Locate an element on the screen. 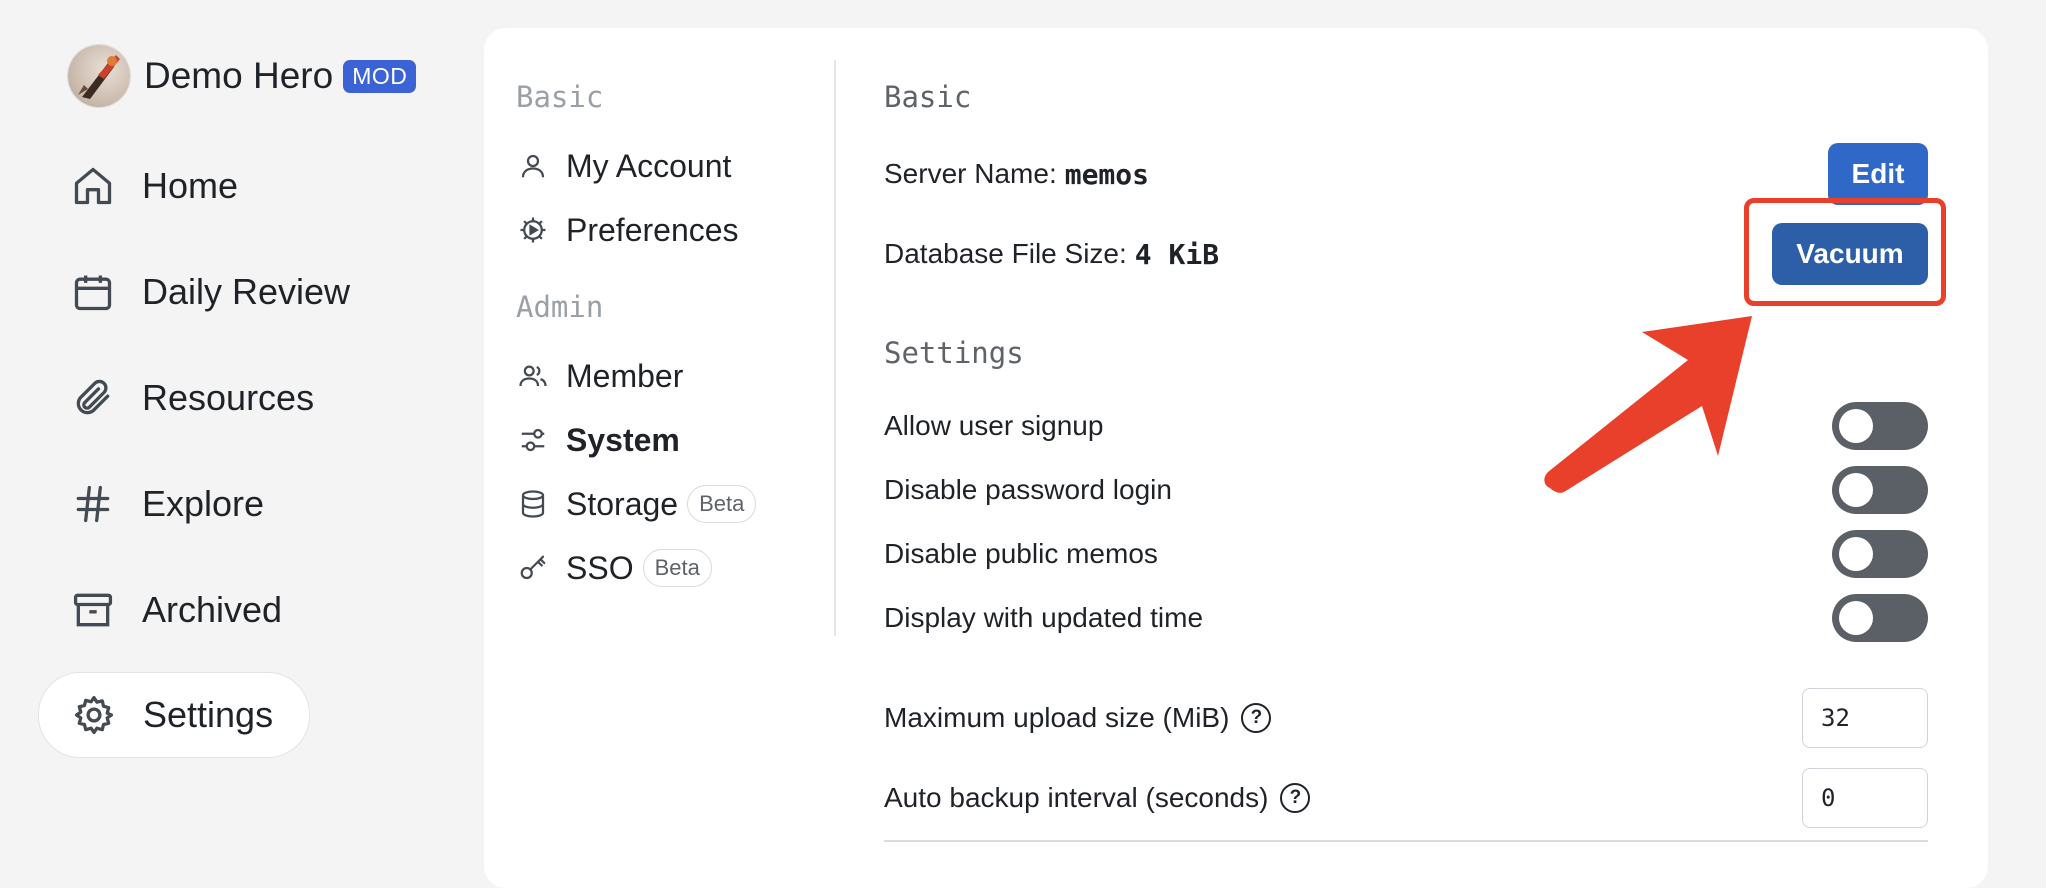 The image size is (2046, 888). nav-label: Daily Review is located at coordinates (246, 291).